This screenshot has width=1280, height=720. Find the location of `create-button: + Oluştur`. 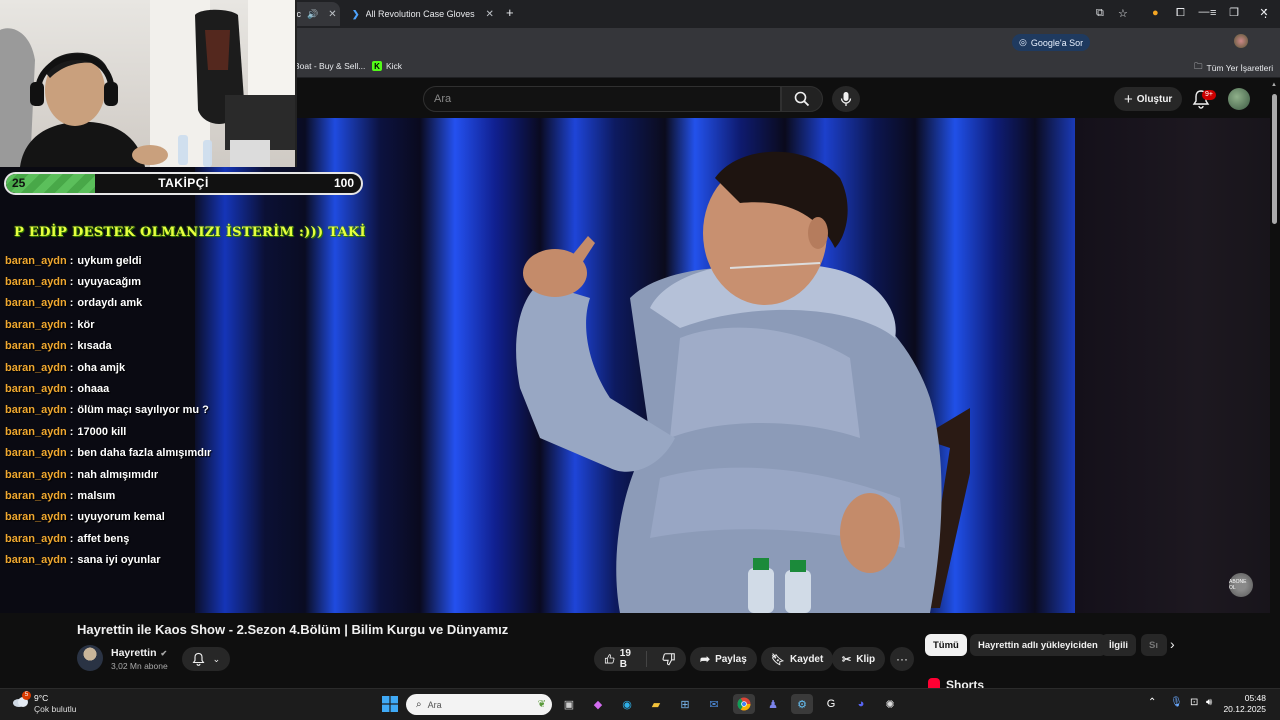

create-button: + Oluştur is located at coordinates (1148, 99).